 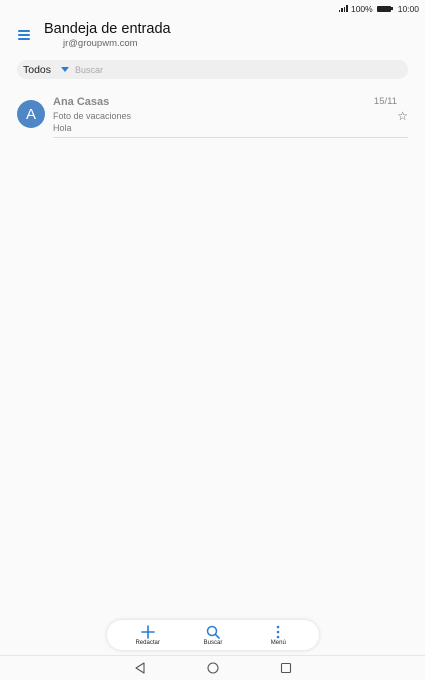 I want to click on filter-label: Todos, so click(x=37, y=70).